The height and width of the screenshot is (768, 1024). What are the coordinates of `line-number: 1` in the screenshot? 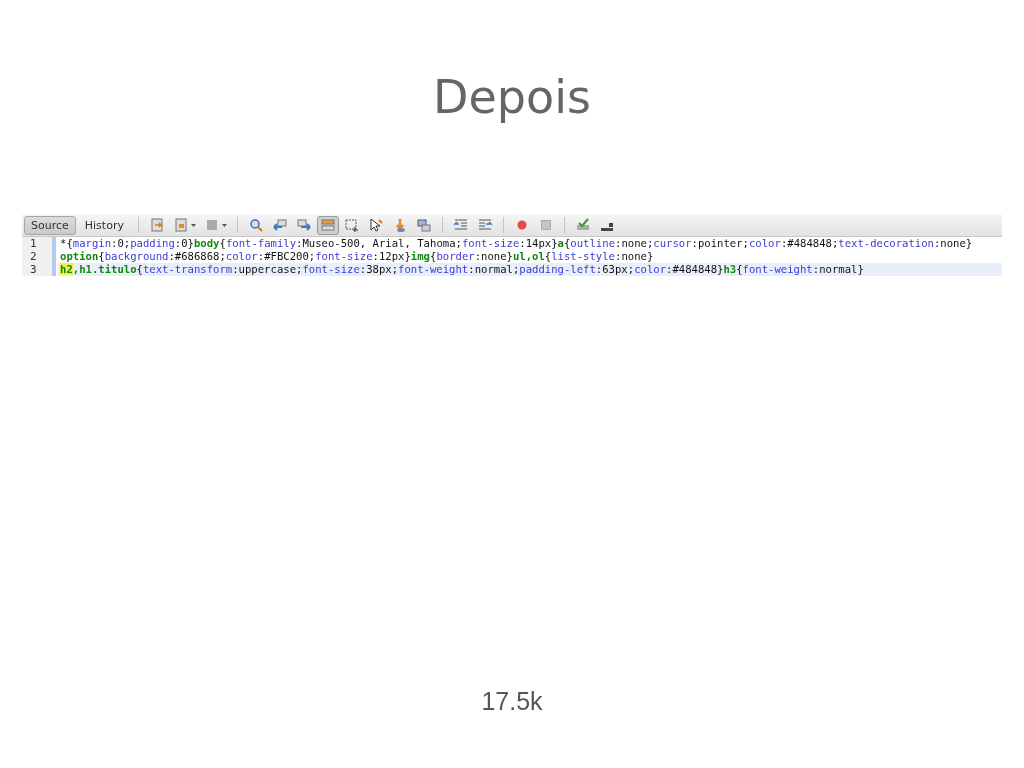 It's located at (37, 243).